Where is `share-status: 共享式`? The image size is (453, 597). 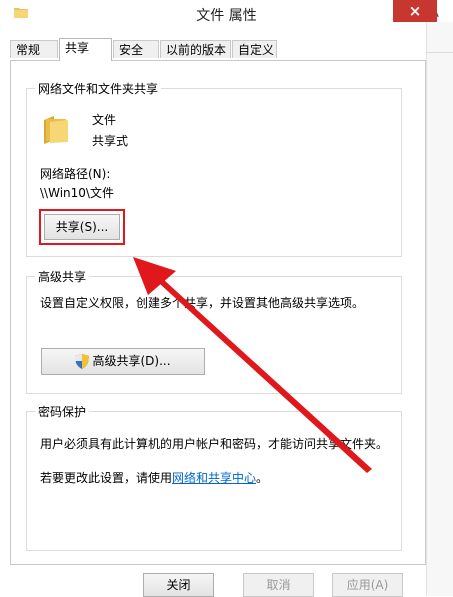 share-status: 共享式 is located at coordinates (110, 141).